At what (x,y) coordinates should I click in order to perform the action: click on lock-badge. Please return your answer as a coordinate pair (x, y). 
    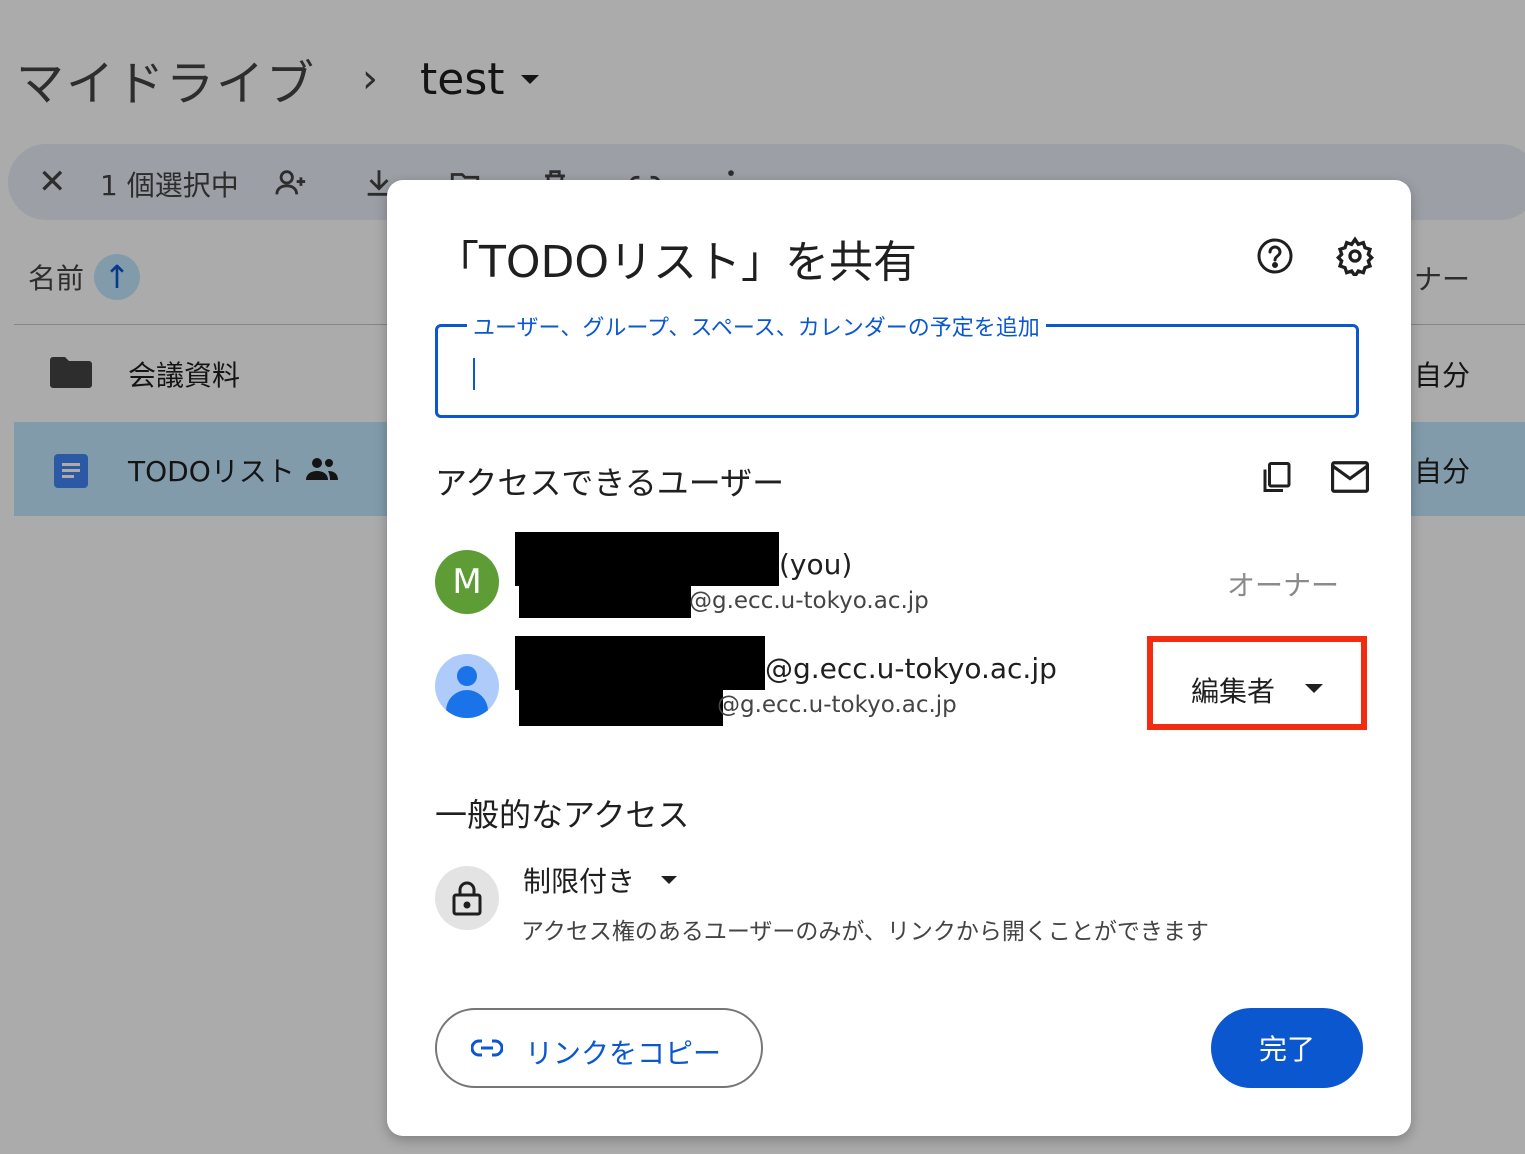
    Looking at the image, I should click on (467, 898).